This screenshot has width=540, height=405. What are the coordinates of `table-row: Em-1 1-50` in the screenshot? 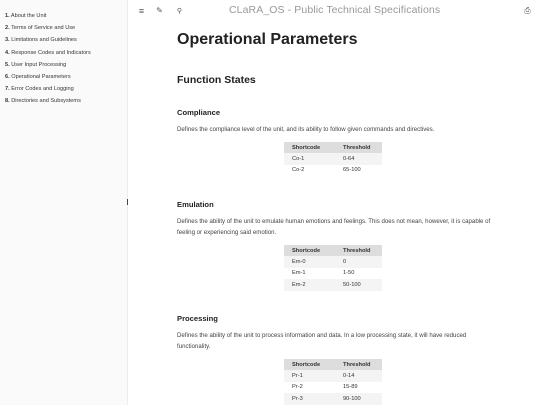 It's located at (333, 273).